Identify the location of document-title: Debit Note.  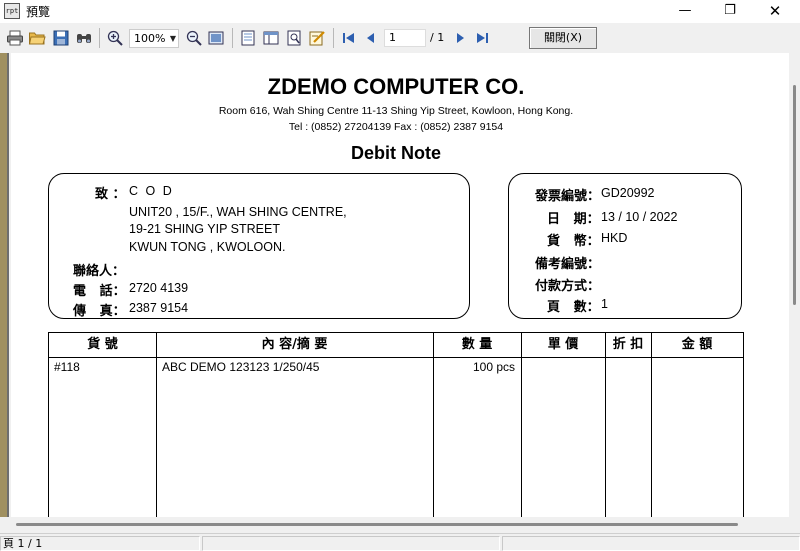
(396, 153).